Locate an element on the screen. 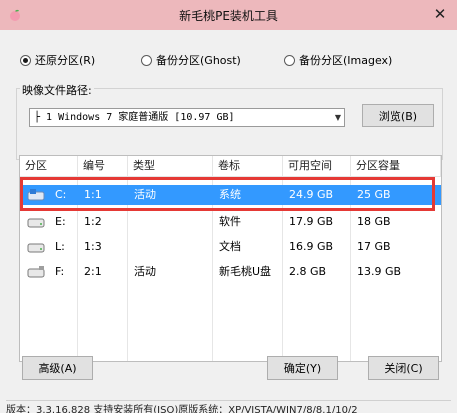 Image resolution: width=457 pixels, height=413 pixels. backup-imagex-radio: 备份分区(Imagex) is located at coordinates (338, 60).